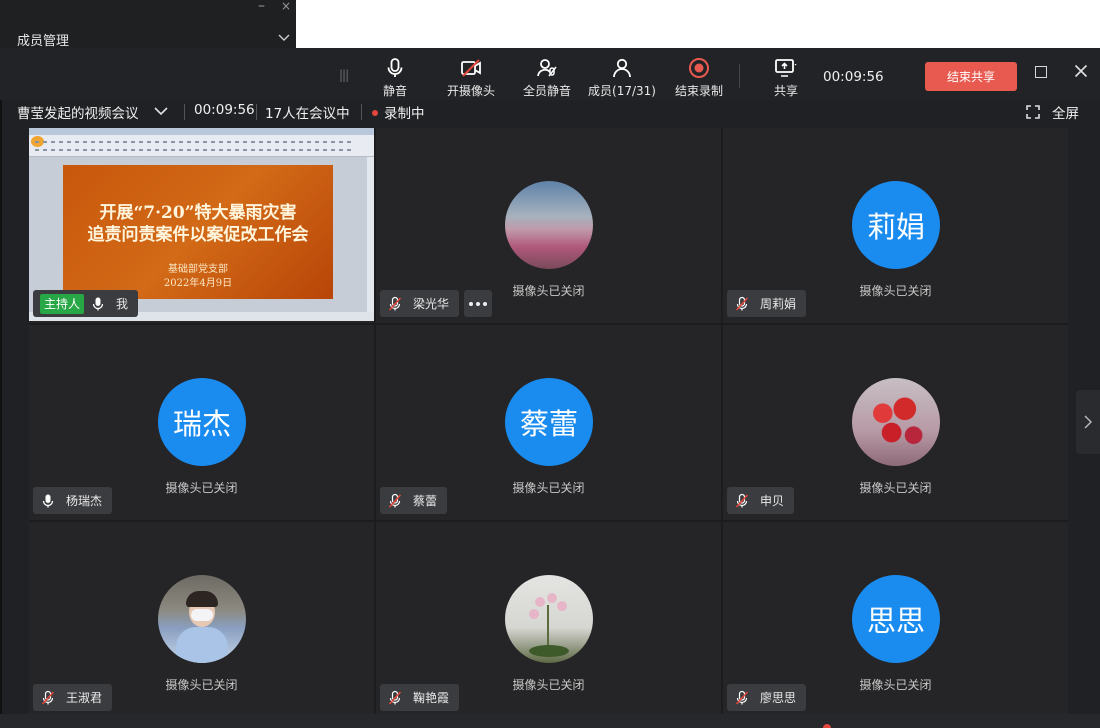 This screenshot has height=728, width=1100. I want to click on video-tile: 摄像头已关闭 鞠艳霞, so click(548, 619).